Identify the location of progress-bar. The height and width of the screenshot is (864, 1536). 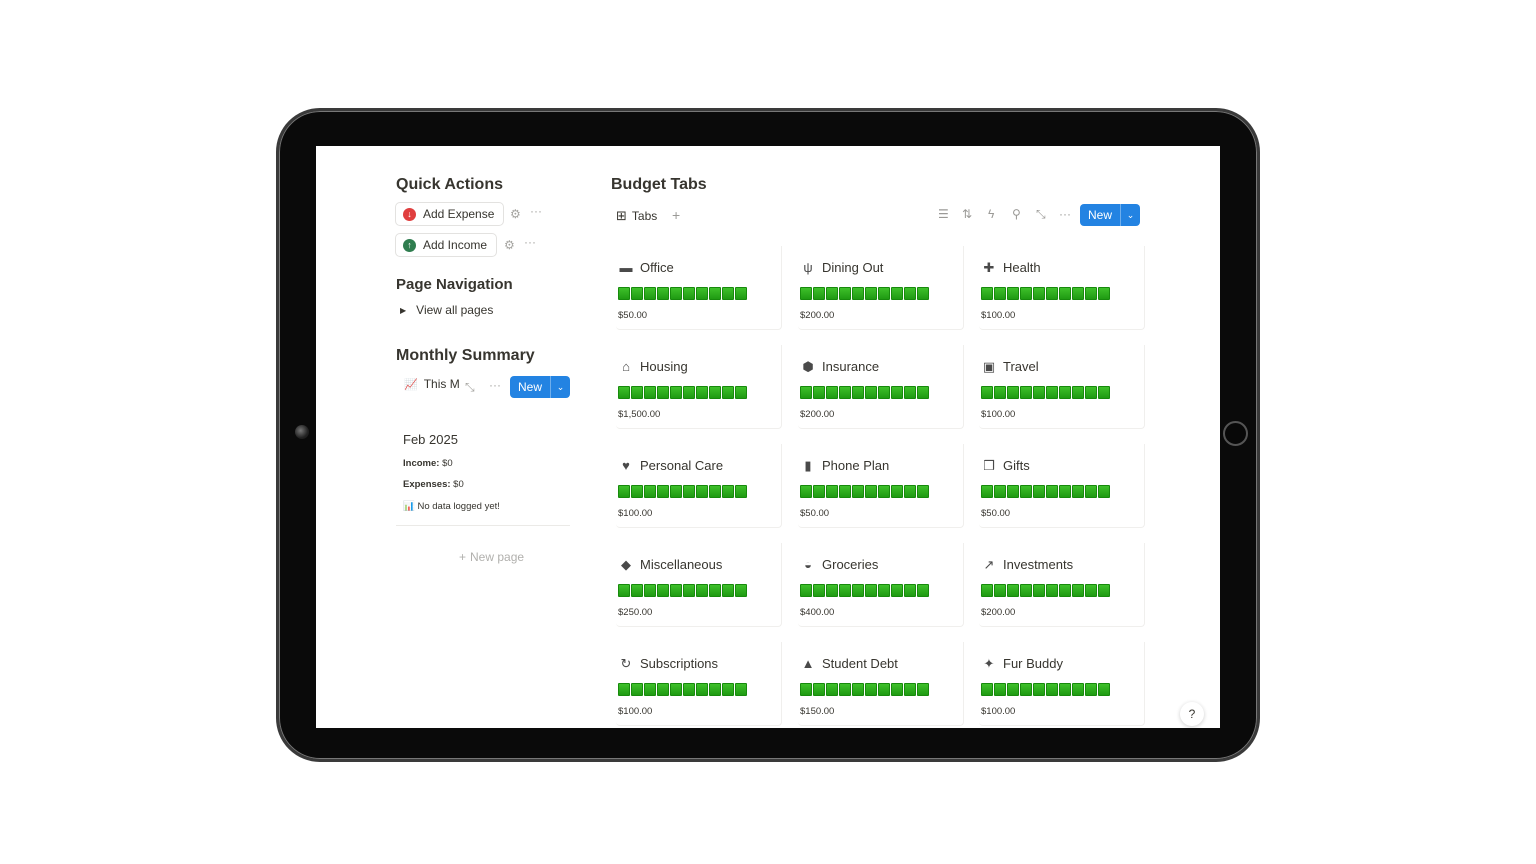
(865, 491).